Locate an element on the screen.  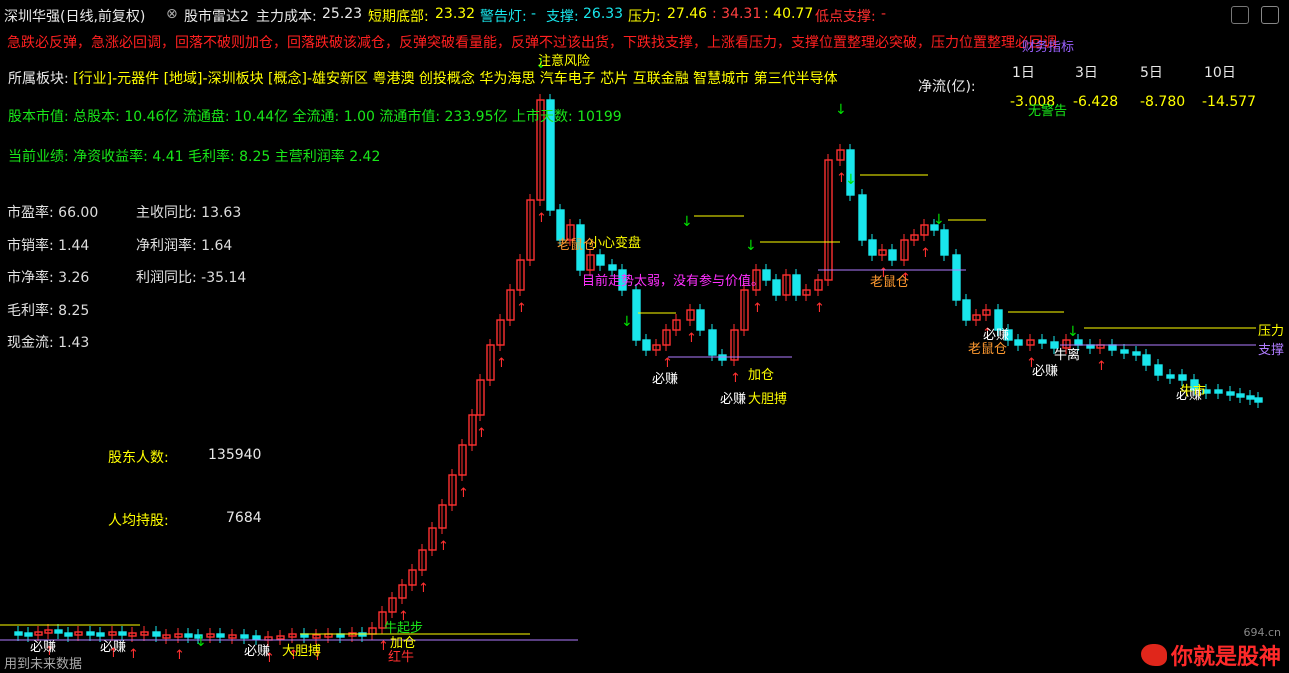
future-data-note: 用到未来数据 is located at coordinates (43, 664).